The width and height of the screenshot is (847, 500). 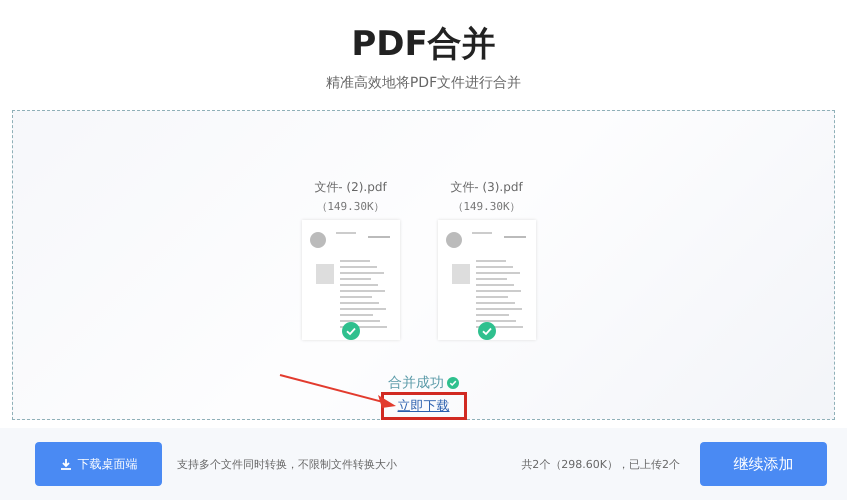 What do you see at coordinates (486, 187) in the screenshot?
I see `file-name: 文件- (3).pdf` at bounding box center [486, 187].